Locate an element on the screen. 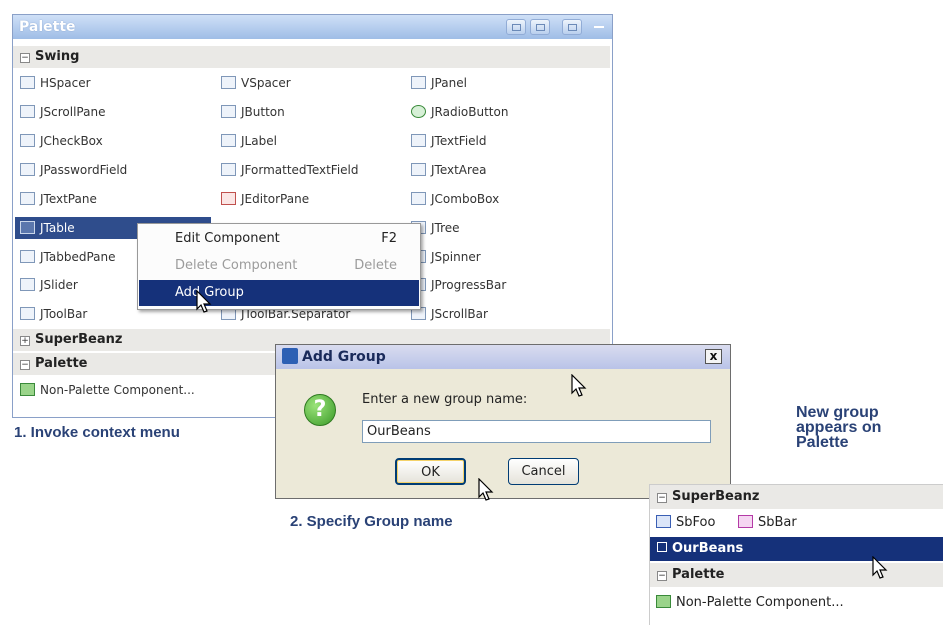  category-palette: − Palette is located at coordinates (796, 575).